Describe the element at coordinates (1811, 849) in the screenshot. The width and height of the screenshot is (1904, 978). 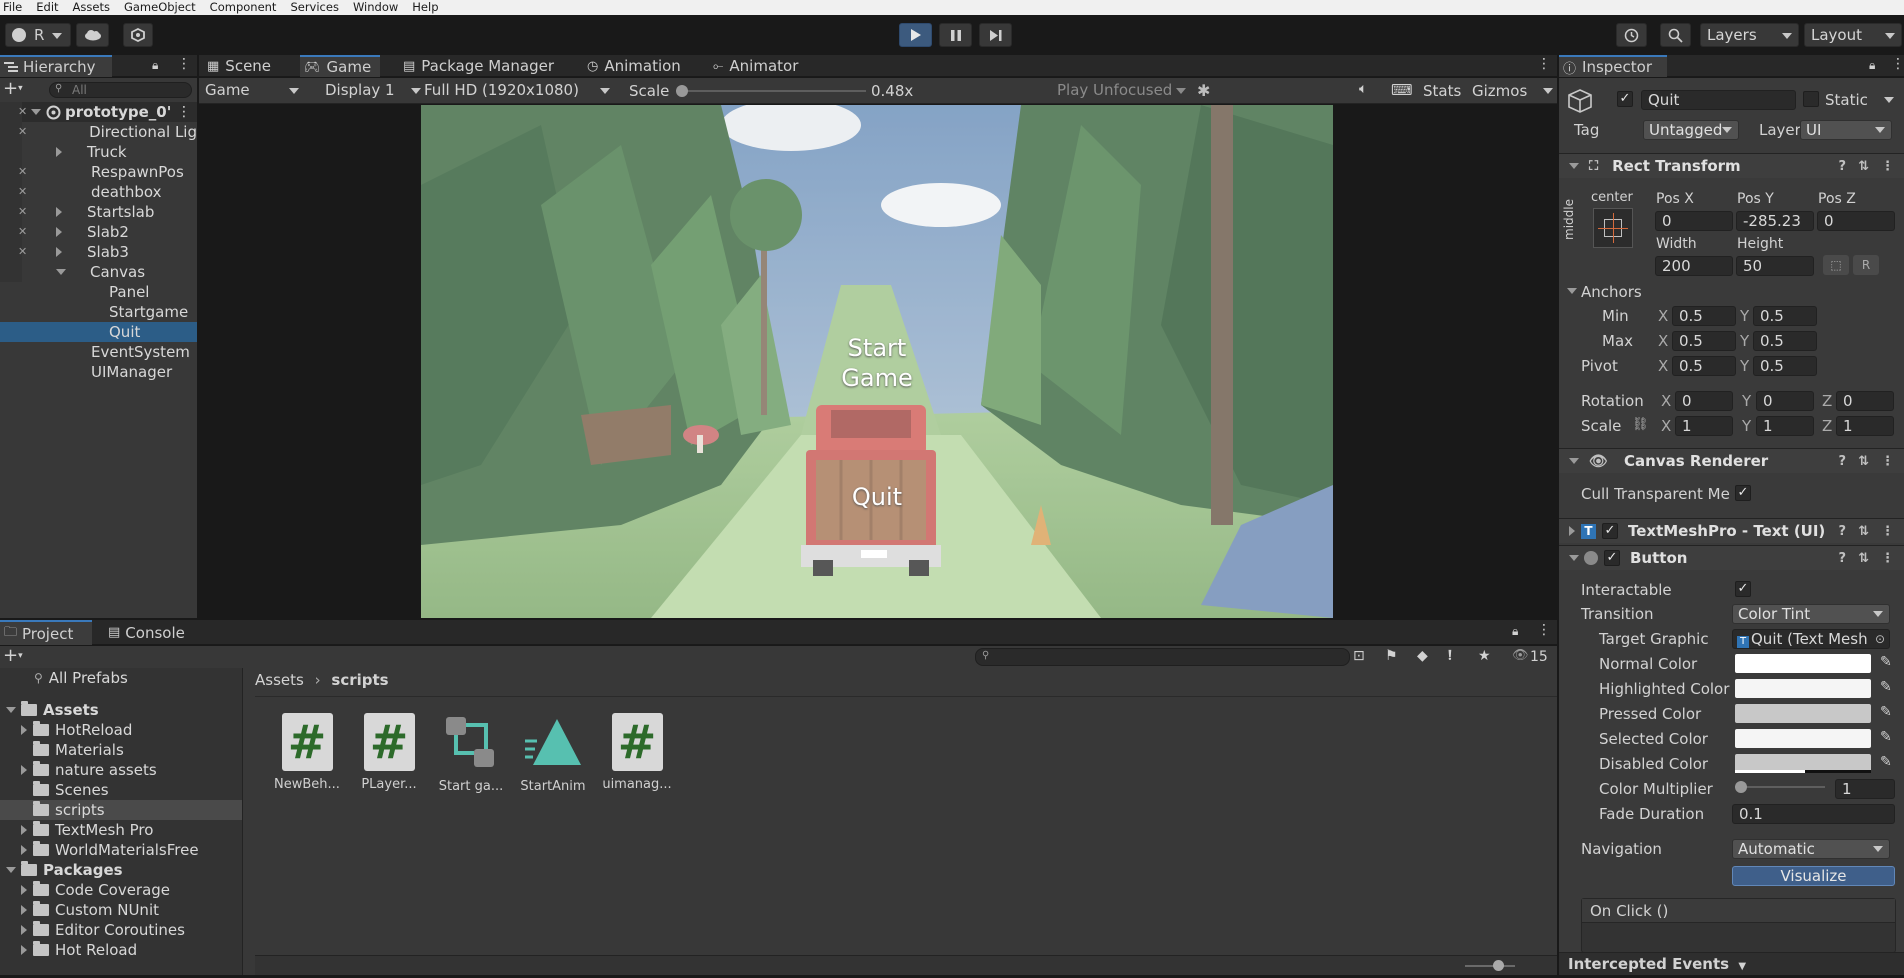
I see `navigation-dropdown: Automatic` at that location.